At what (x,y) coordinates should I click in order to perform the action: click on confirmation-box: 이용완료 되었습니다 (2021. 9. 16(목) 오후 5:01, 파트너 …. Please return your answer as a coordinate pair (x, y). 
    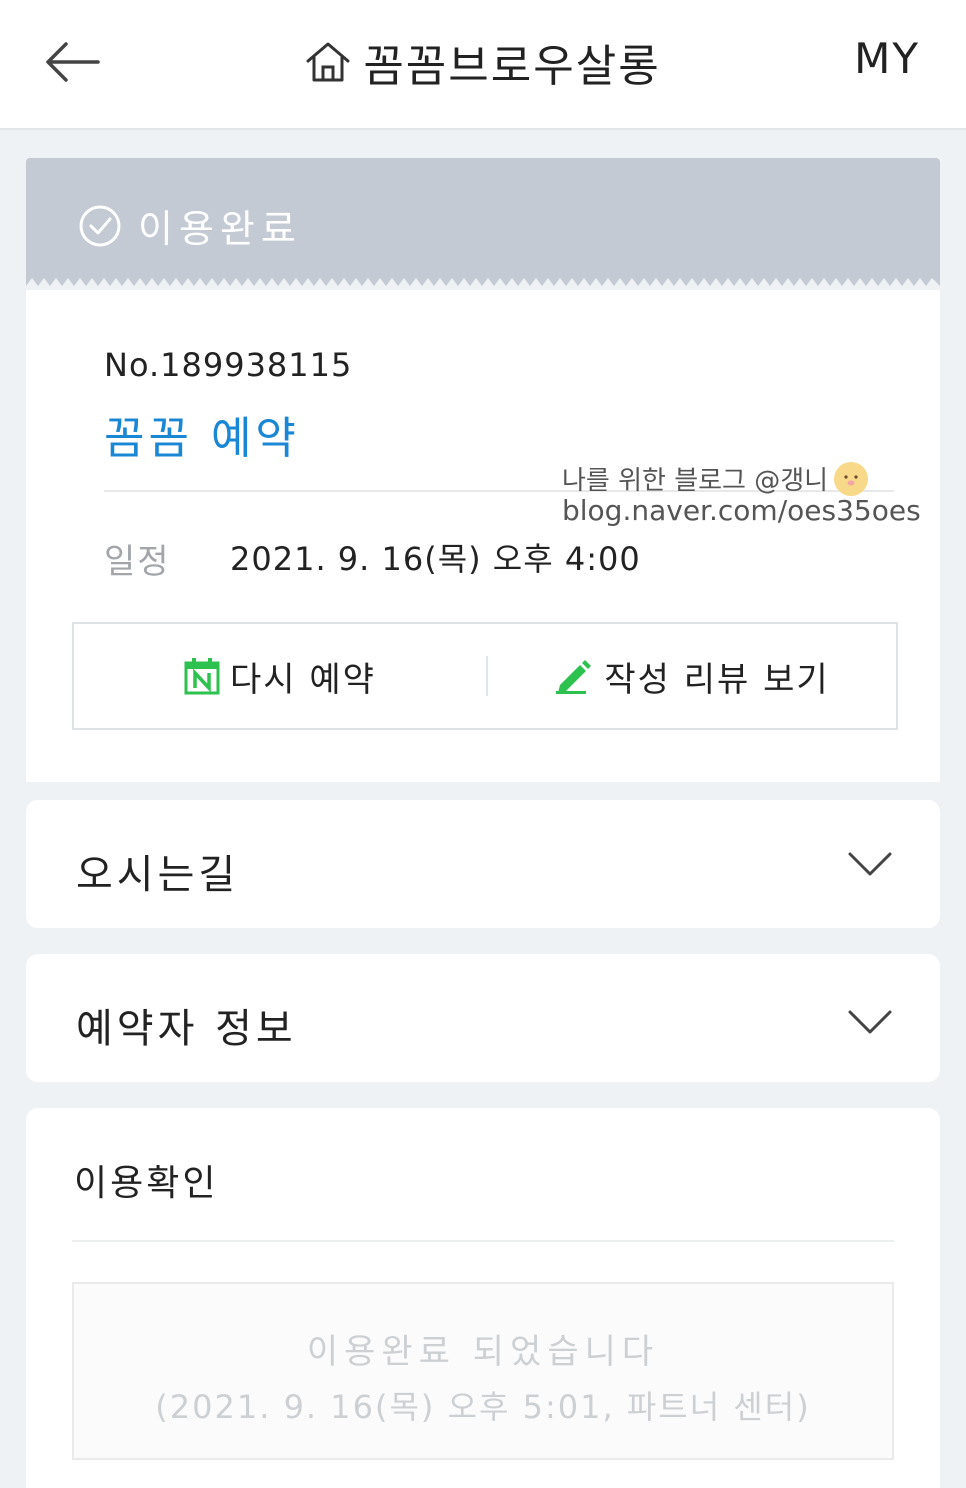
    Looking at the image, I should click on (483, 1371).